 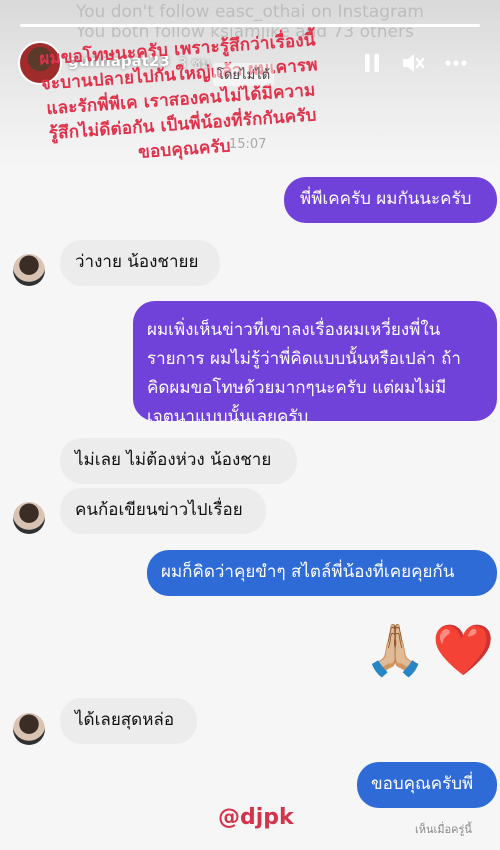 What do you see at coordinates (390, 200) in the screenshot?
I see `message-outgoing: พี่พีเคครับ ผมกันนะครับ` at bounding box center [390, 200].